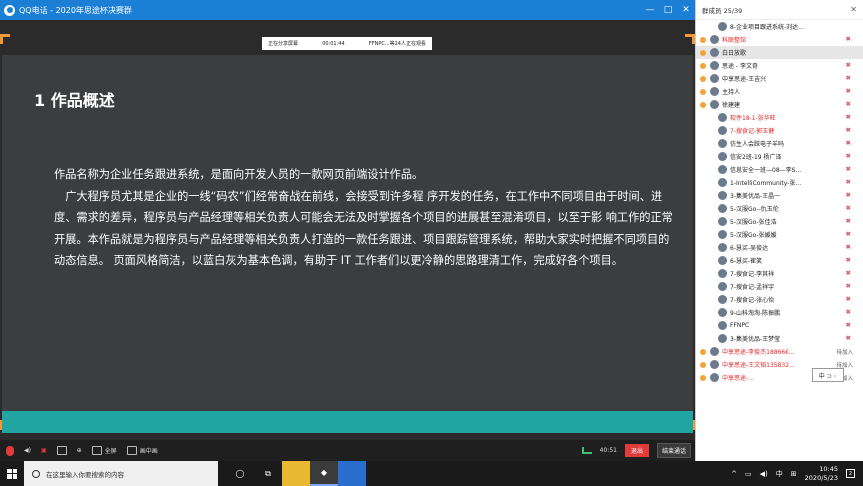  I want to click on task-view-icon: ⧉, so click(268, 473).